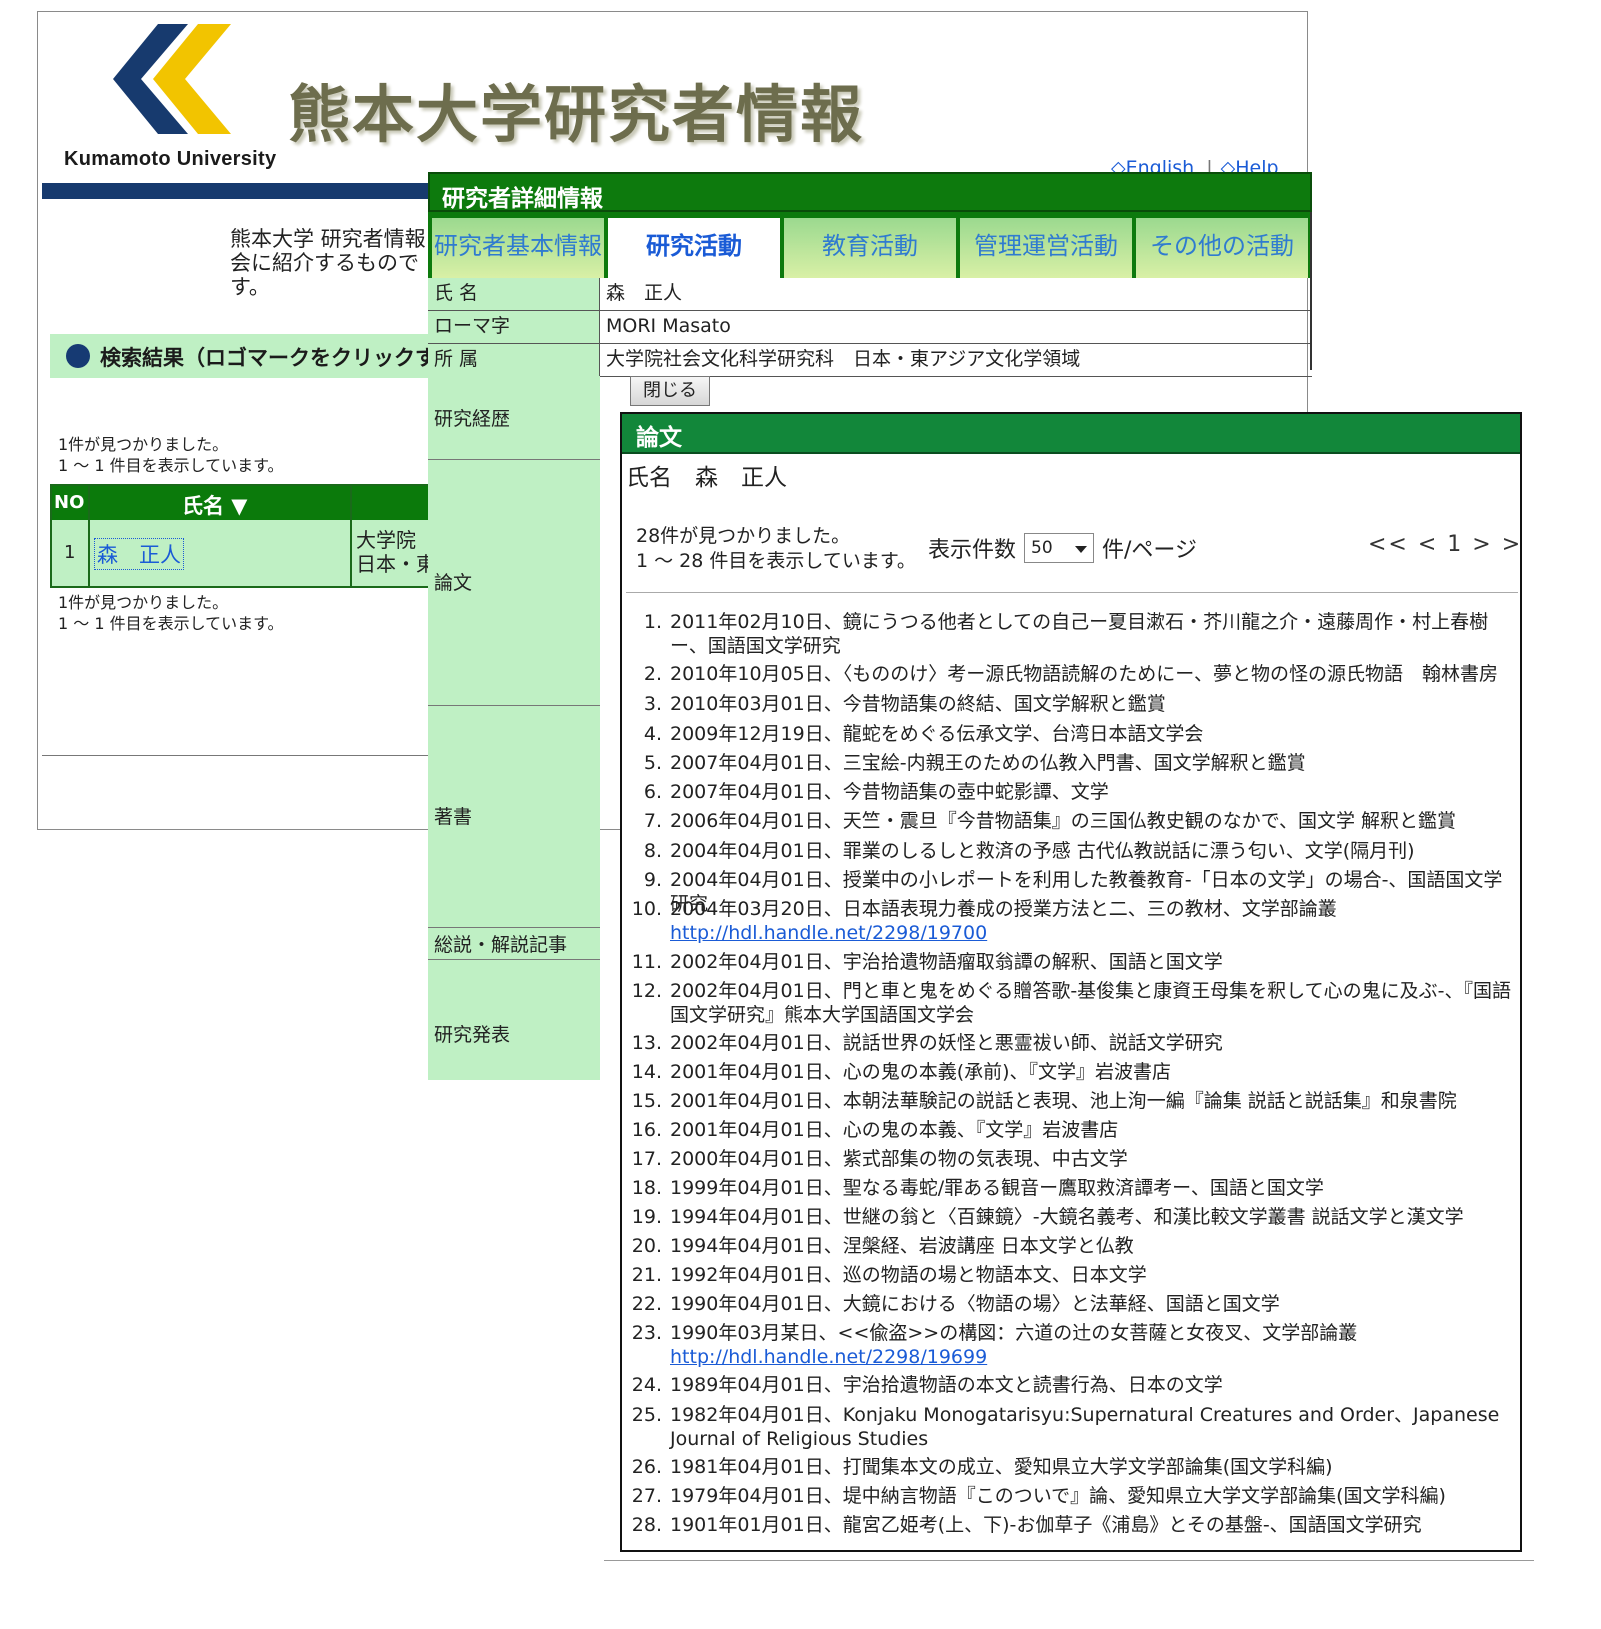 This screenshot has height=1629, width=1601. I want to click on paper-text: 2002年04月01日、説話世界の妖怪と悪霊祓い師、説話文学研究, so click(1092, 1043).